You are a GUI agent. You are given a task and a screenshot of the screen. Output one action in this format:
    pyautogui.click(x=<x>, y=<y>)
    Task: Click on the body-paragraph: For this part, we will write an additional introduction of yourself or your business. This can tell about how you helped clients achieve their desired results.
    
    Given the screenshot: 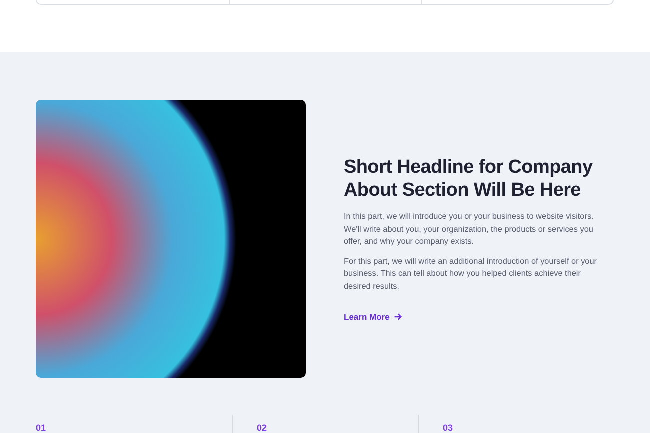 What is the action you would take?
    pyautogui.click(x=471, y=274)
    